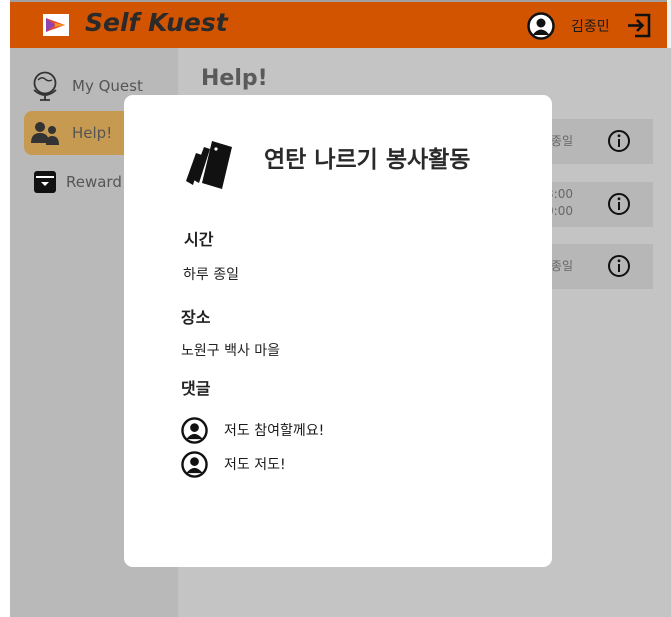 The width and height of the screenshot is (671, 617). Describe the element at coordinates (199, 239) in the screenshot. I see `time-label: 시간` at that location.